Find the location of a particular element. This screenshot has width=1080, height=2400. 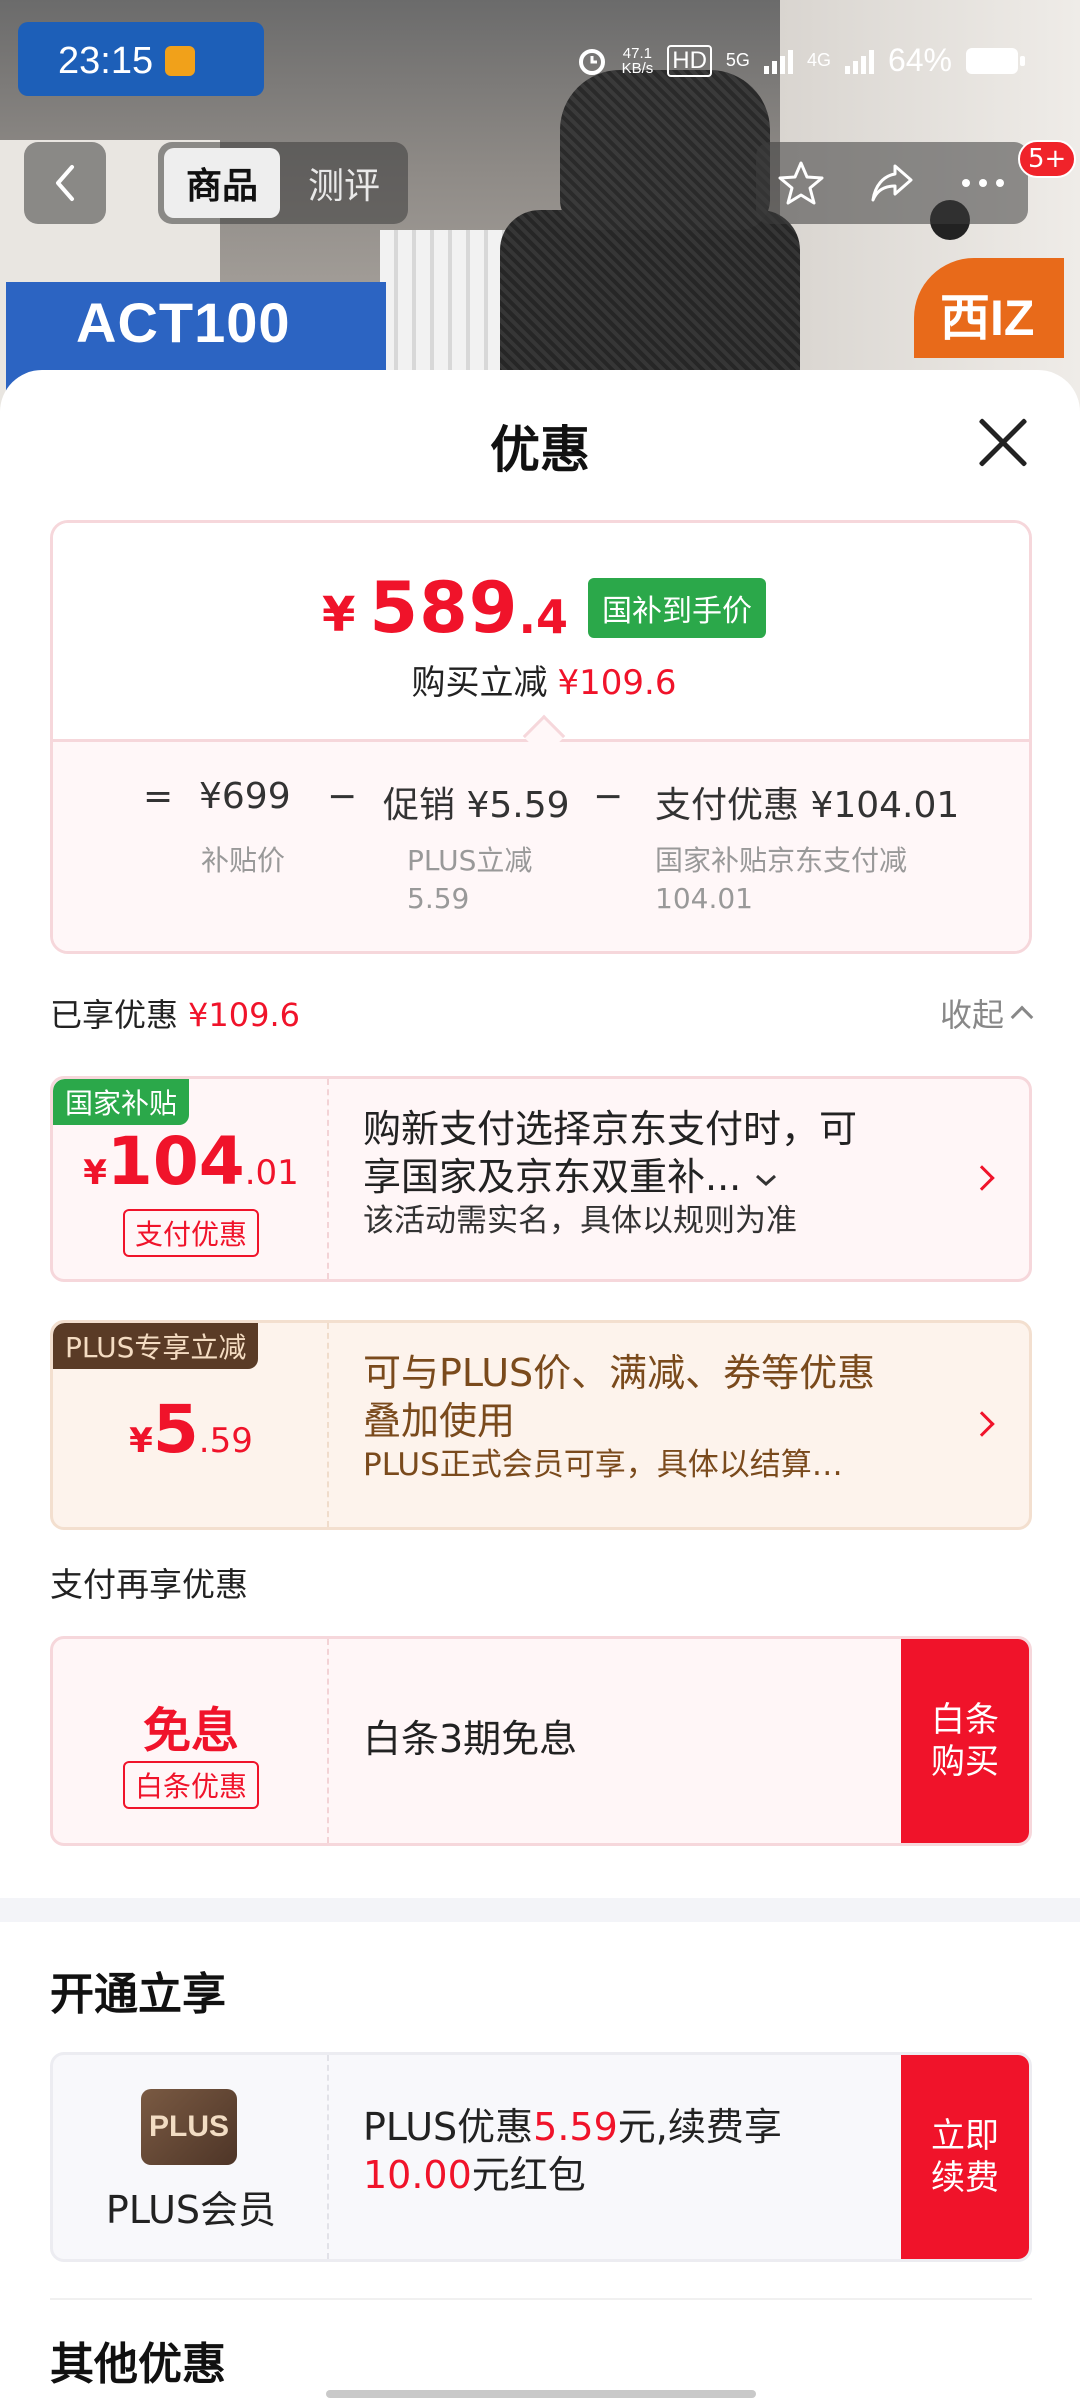

status-time: 23:15 is located at coordinates (106, 61).